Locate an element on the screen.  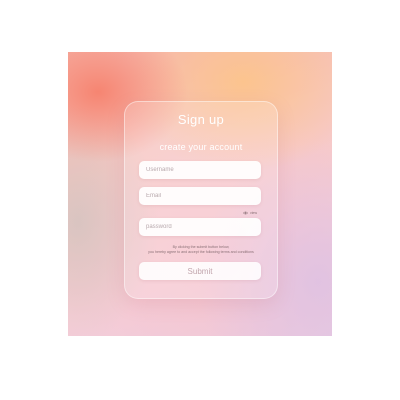
username-input is located at coordinates (200, 170).